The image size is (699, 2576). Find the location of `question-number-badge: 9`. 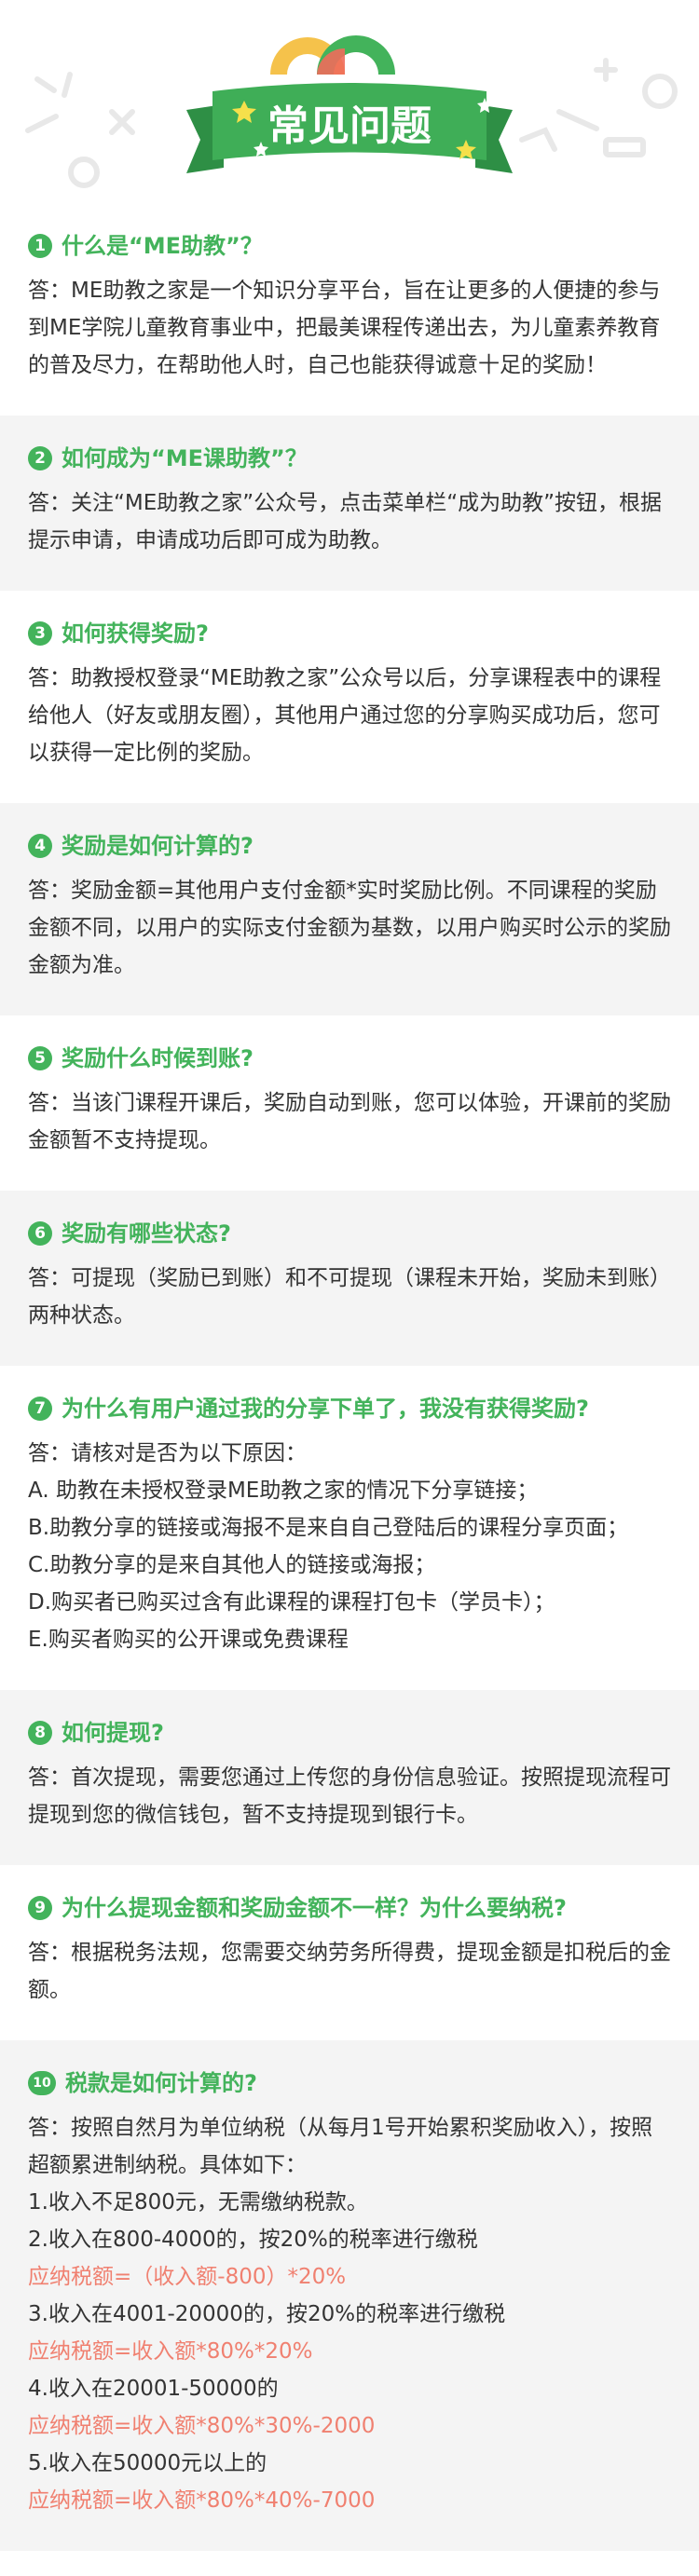

question-number-badge: 9 is located at coordinates (40, 1908).